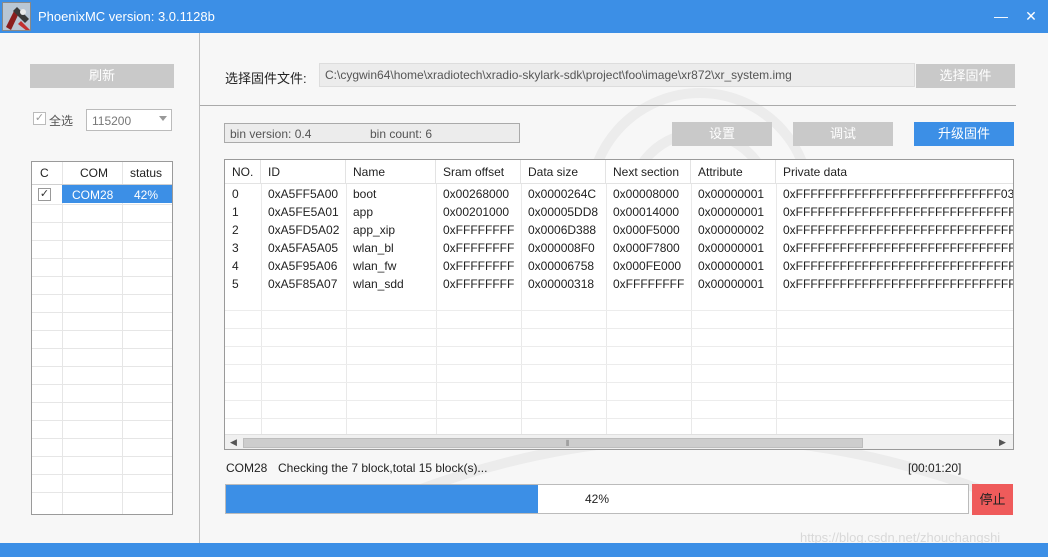 The width and height of the screenshot is (1048, 557). Describe the element at coordinates (303, 194) in the screenshot. I see `cell-id: 0xA5FF5A00` at that location.